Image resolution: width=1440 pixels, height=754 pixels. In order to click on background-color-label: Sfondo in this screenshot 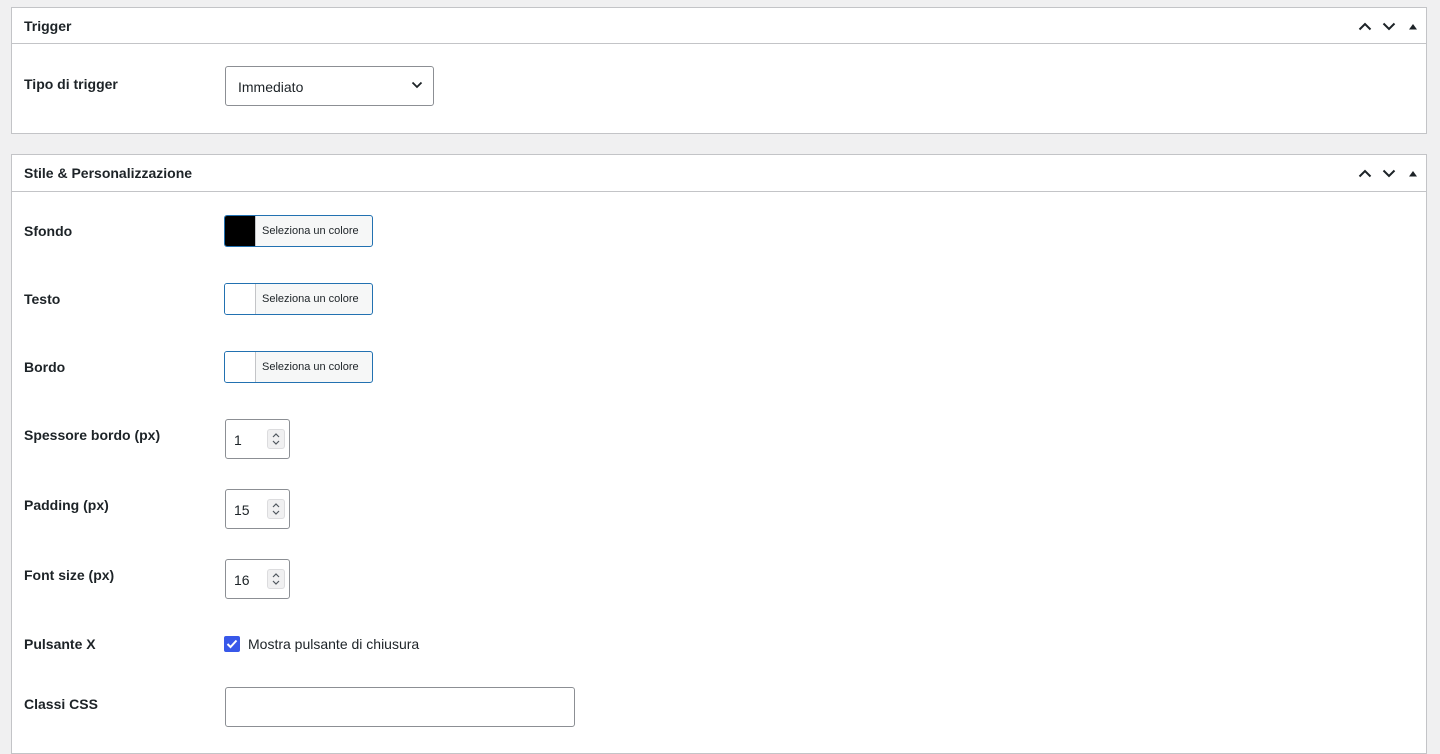, I will do `click(48, 231)`.